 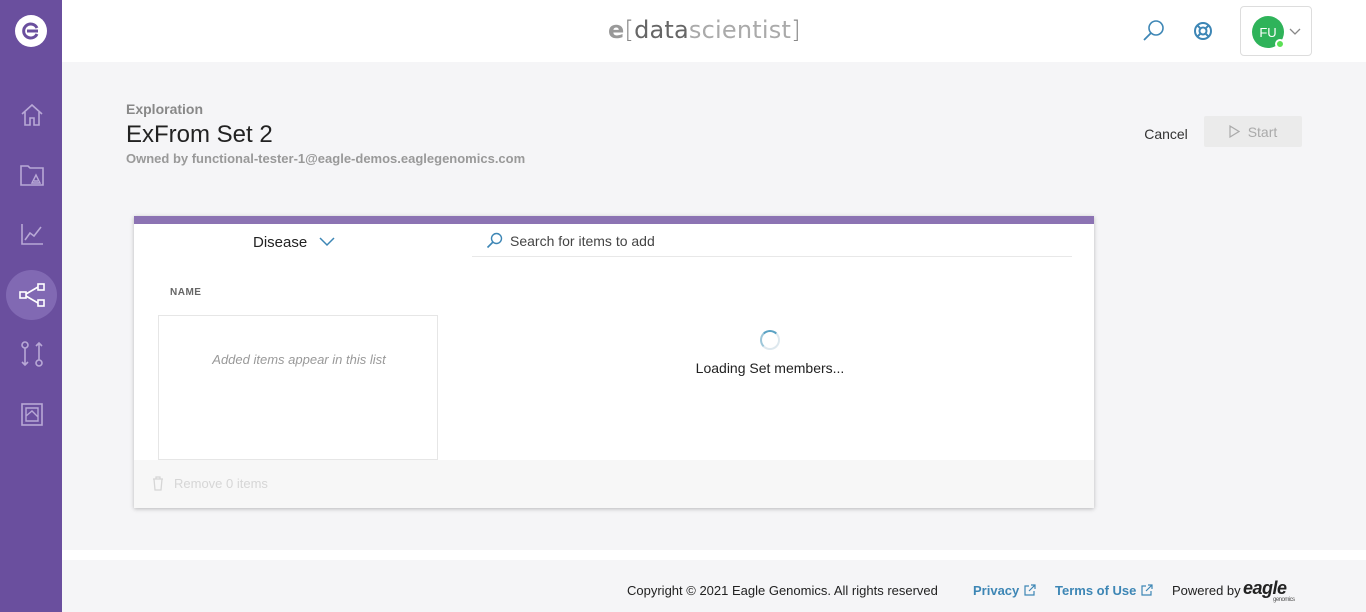 I want to click on brand-data: data, so click(x=661, y=30).